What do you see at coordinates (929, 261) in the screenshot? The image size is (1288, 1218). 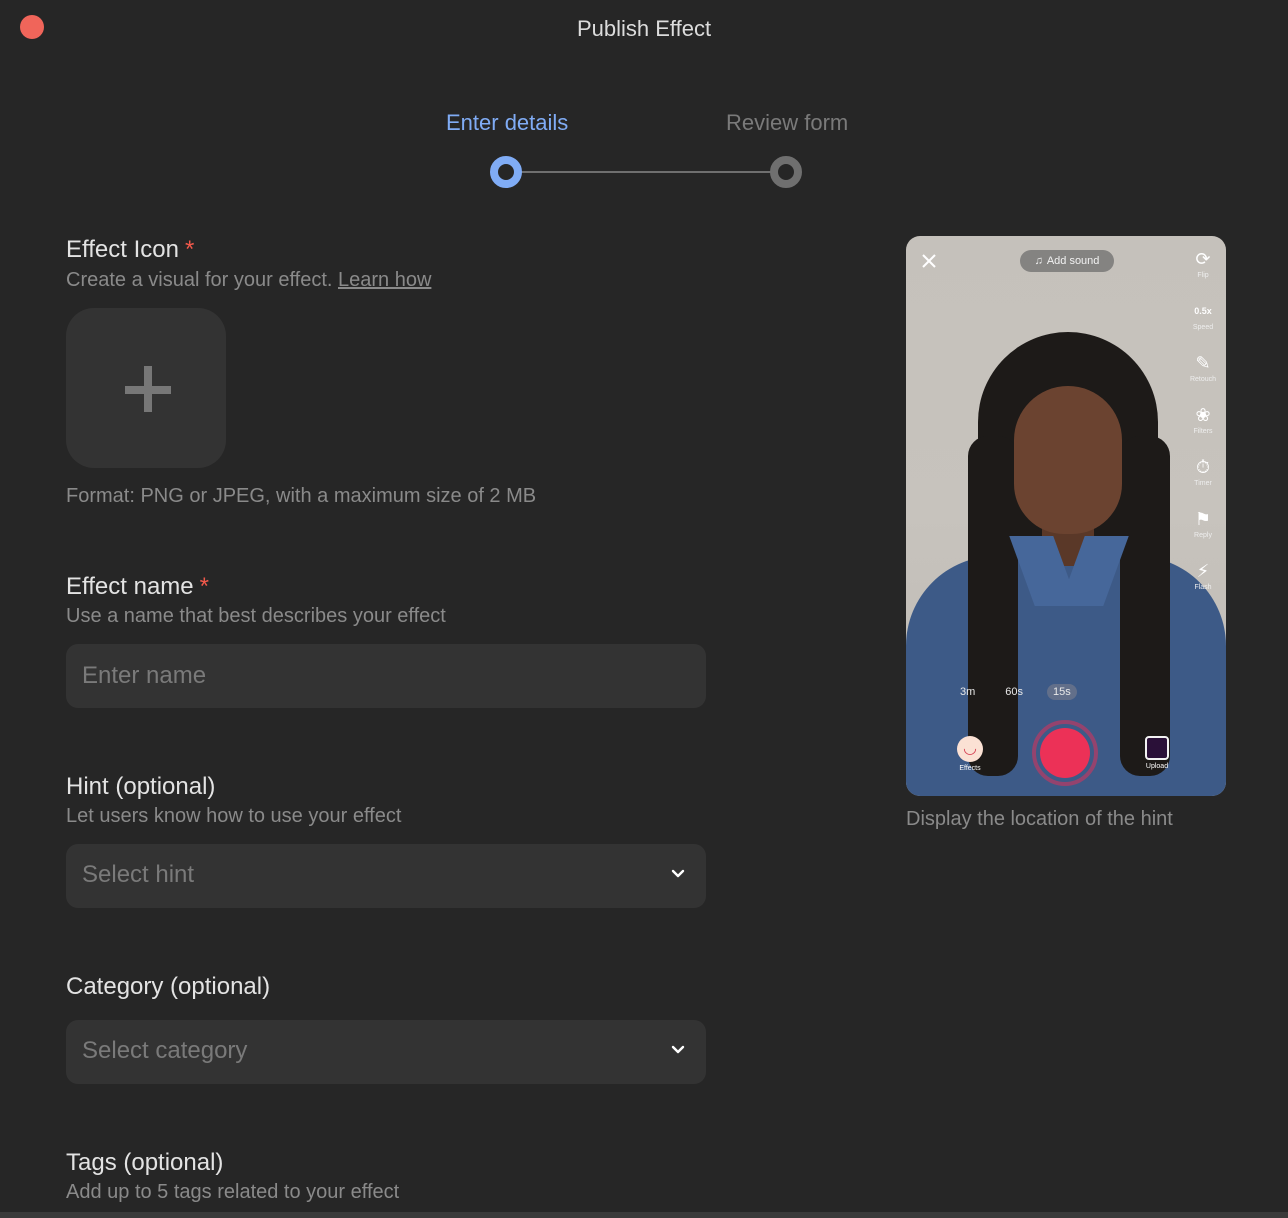 I see `camera-close-icon` at bounding box center [929, 261].